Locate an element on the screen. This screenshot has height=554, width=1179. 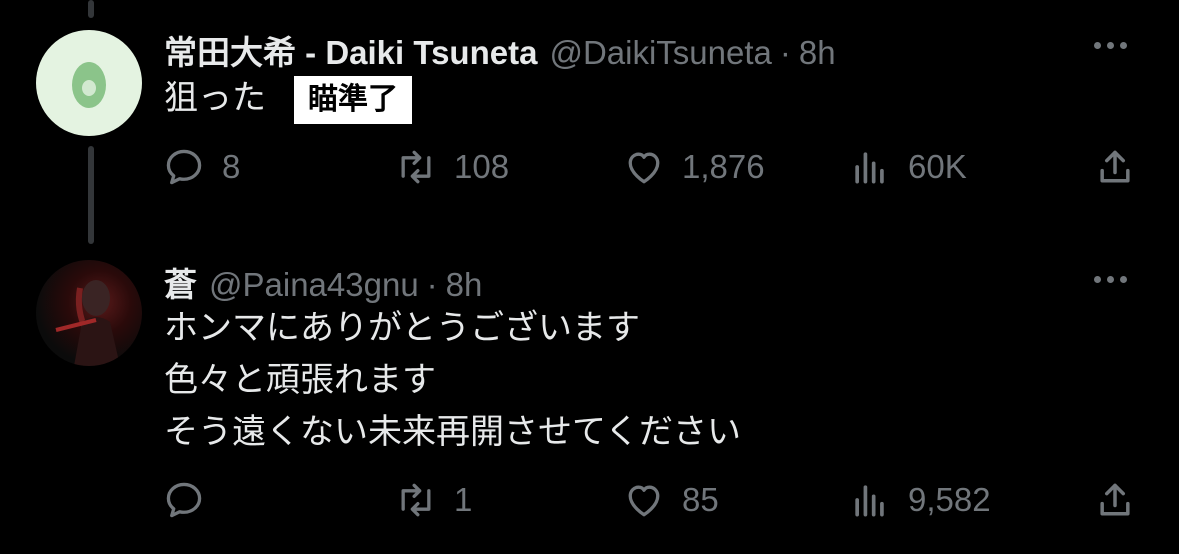
like-button: 1,876 is located at coordinates (693, 167).